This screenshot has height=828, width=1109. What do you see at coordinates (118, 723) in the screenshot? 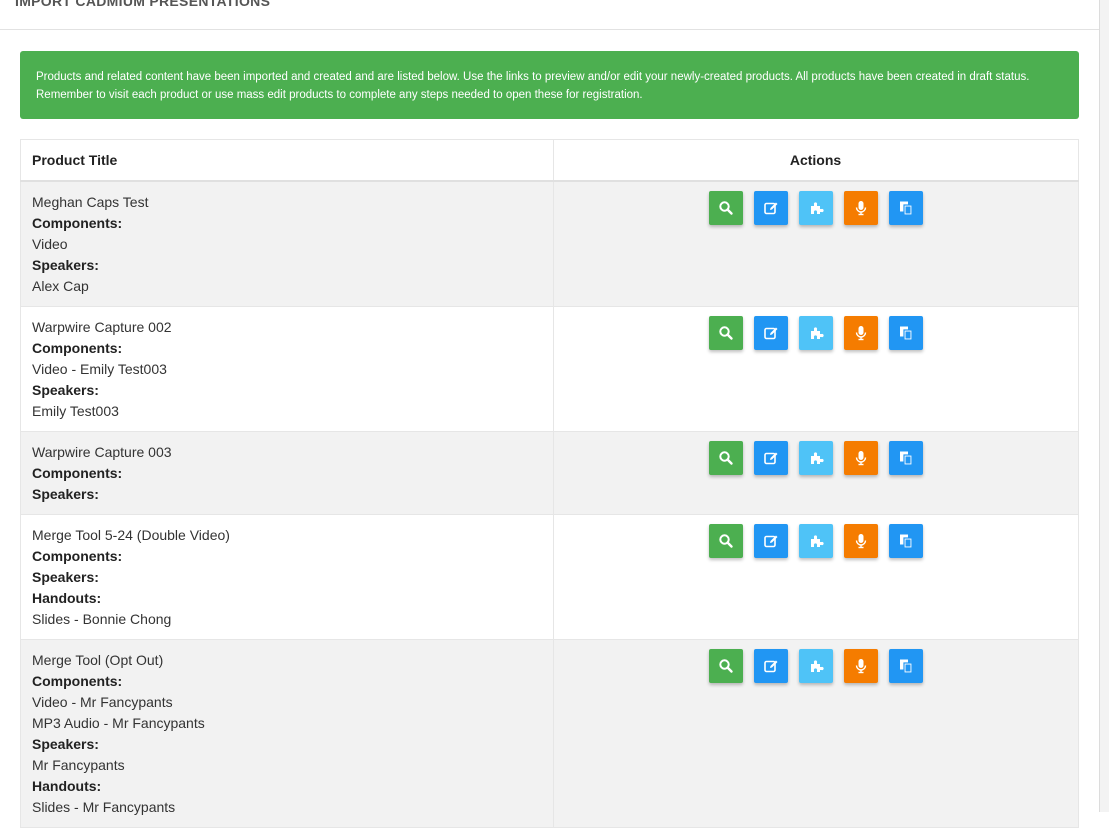
I see `component-item: MP3 Audio - Mr Fancypants` at bounding box center [118, 723].